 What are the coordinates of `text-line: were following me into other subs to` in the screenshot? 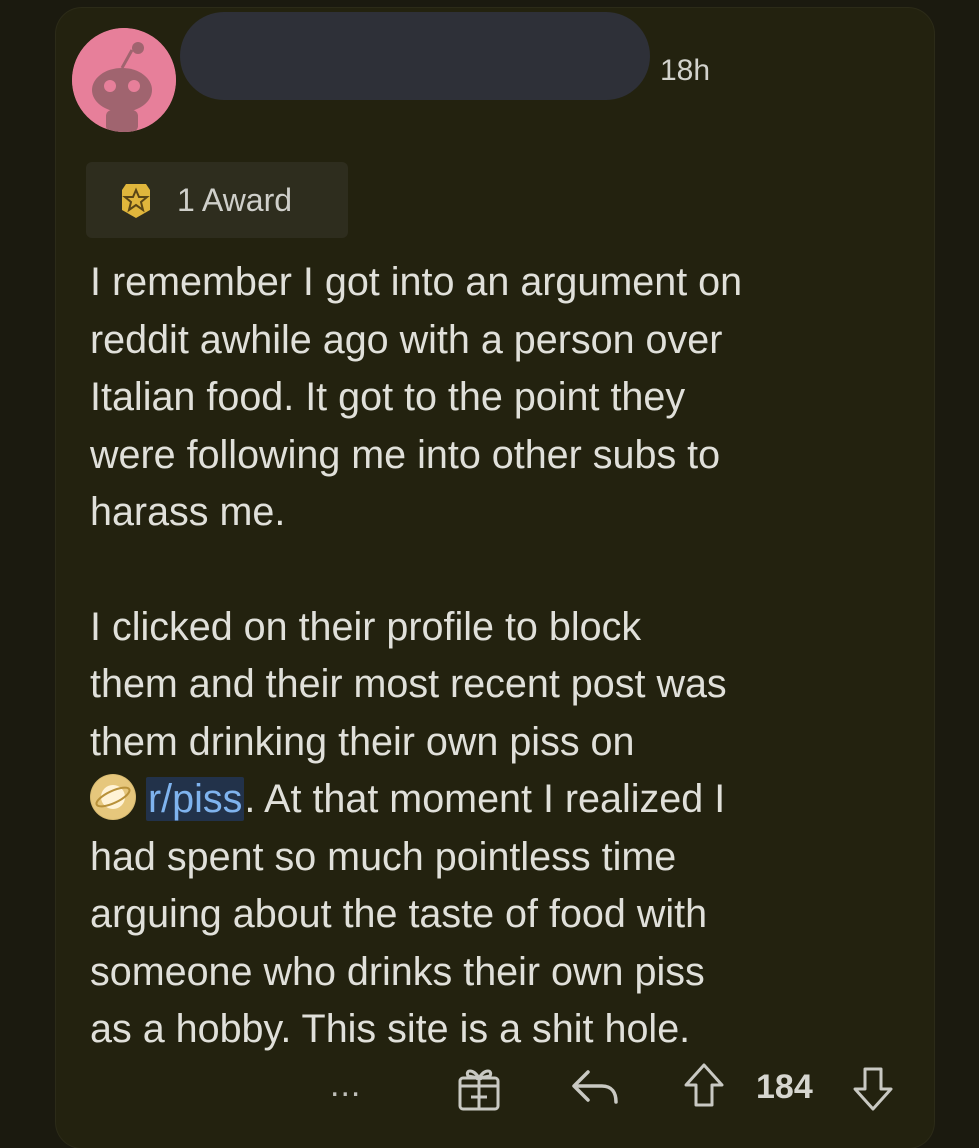 It's located at (405, 454).